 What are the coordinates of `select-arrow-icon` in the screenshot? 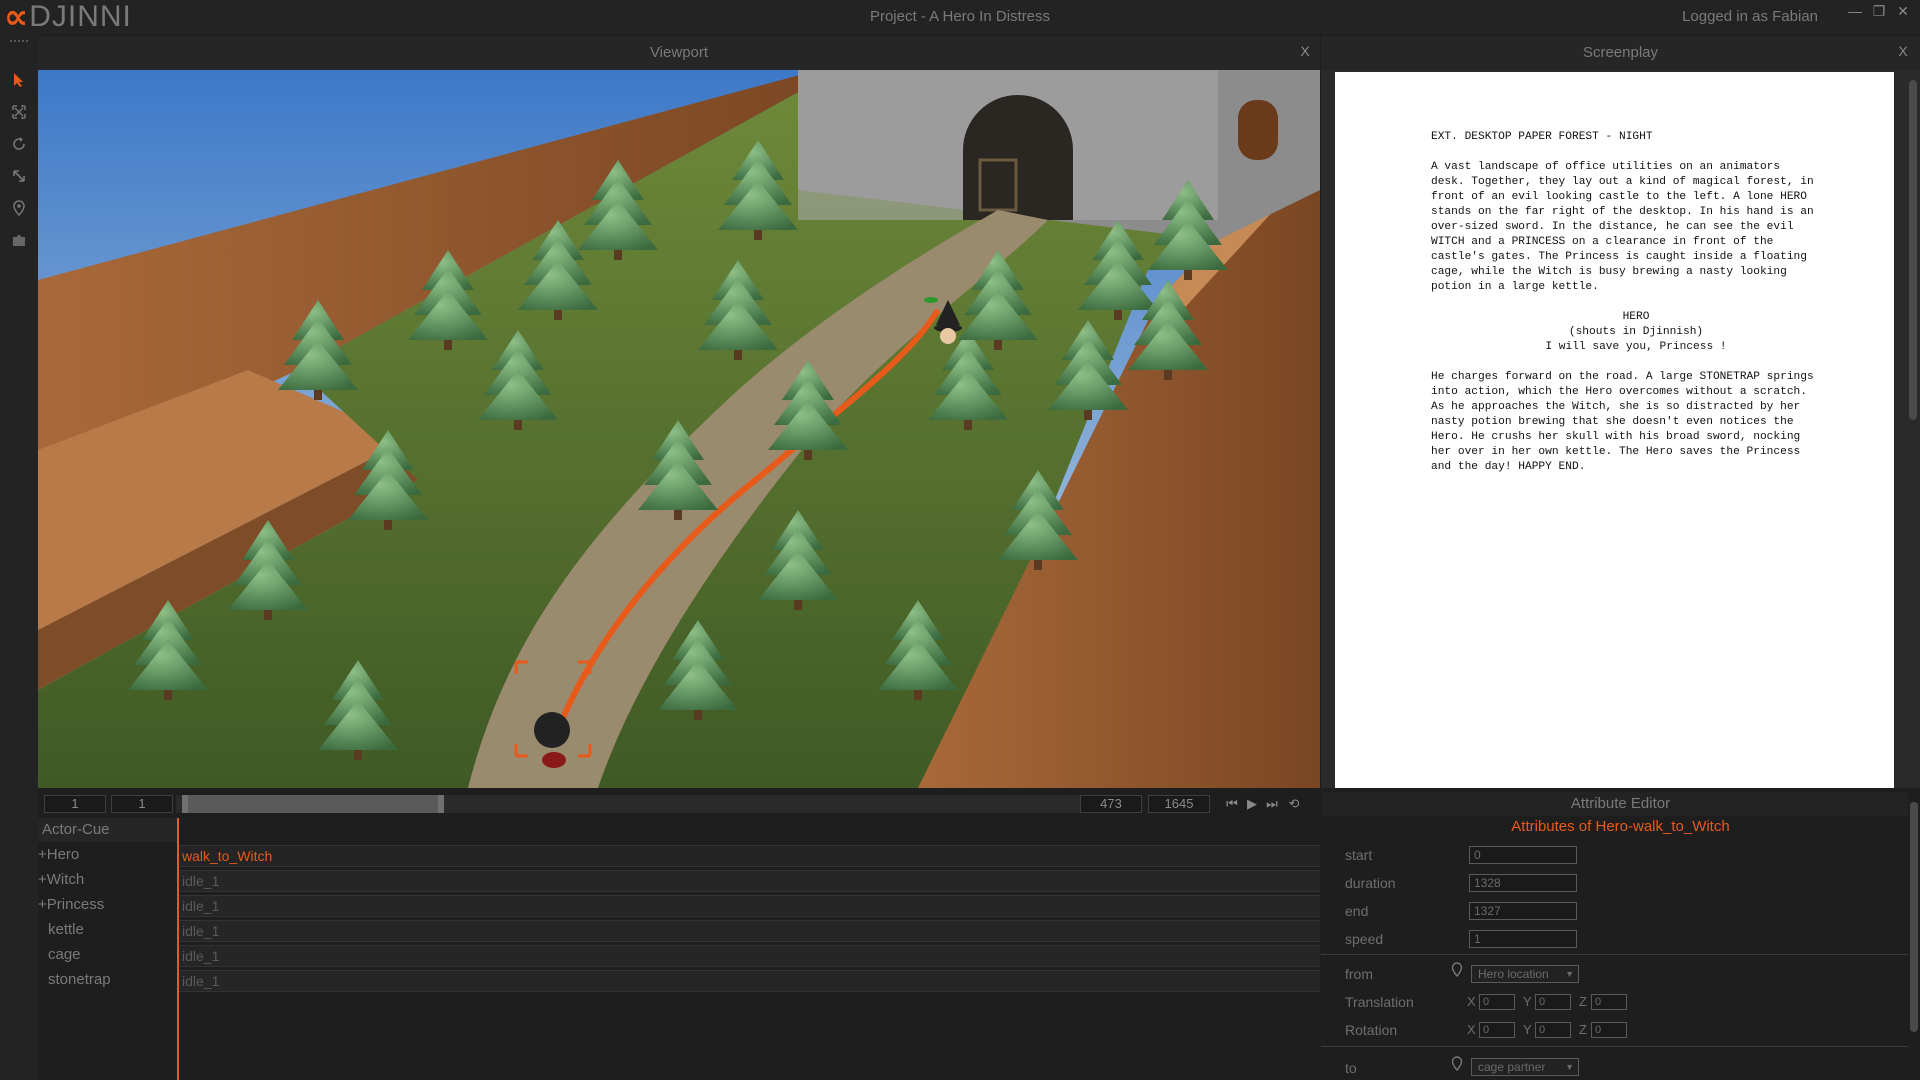 It's located at (19, 80).